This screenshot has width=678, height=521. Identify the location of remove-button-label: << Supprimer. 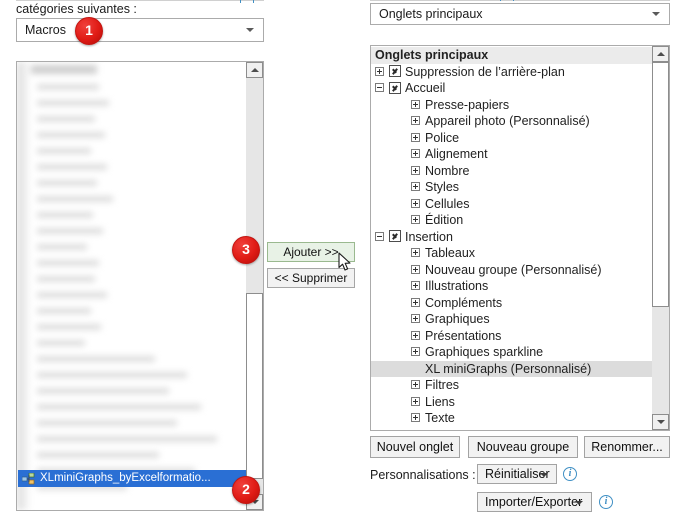
(311, 278).